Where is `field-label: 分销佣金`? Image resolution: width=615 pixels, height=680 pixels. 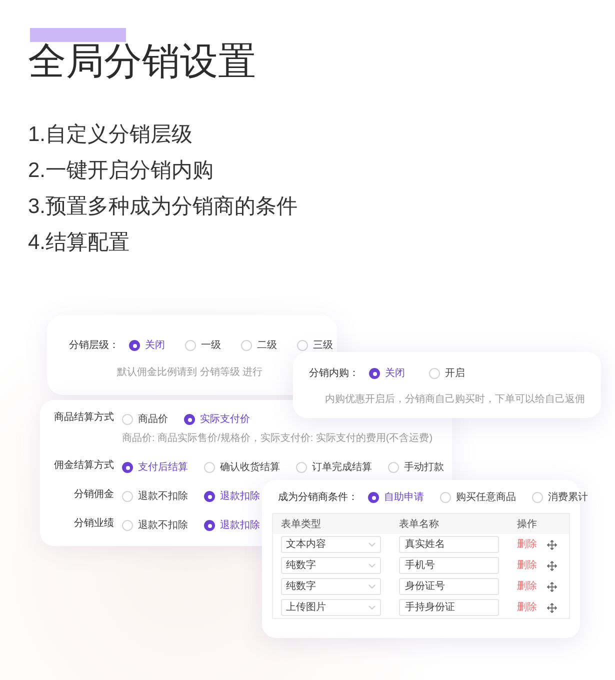 field-label: 分销佣金 is located at coordinates (93, 495).